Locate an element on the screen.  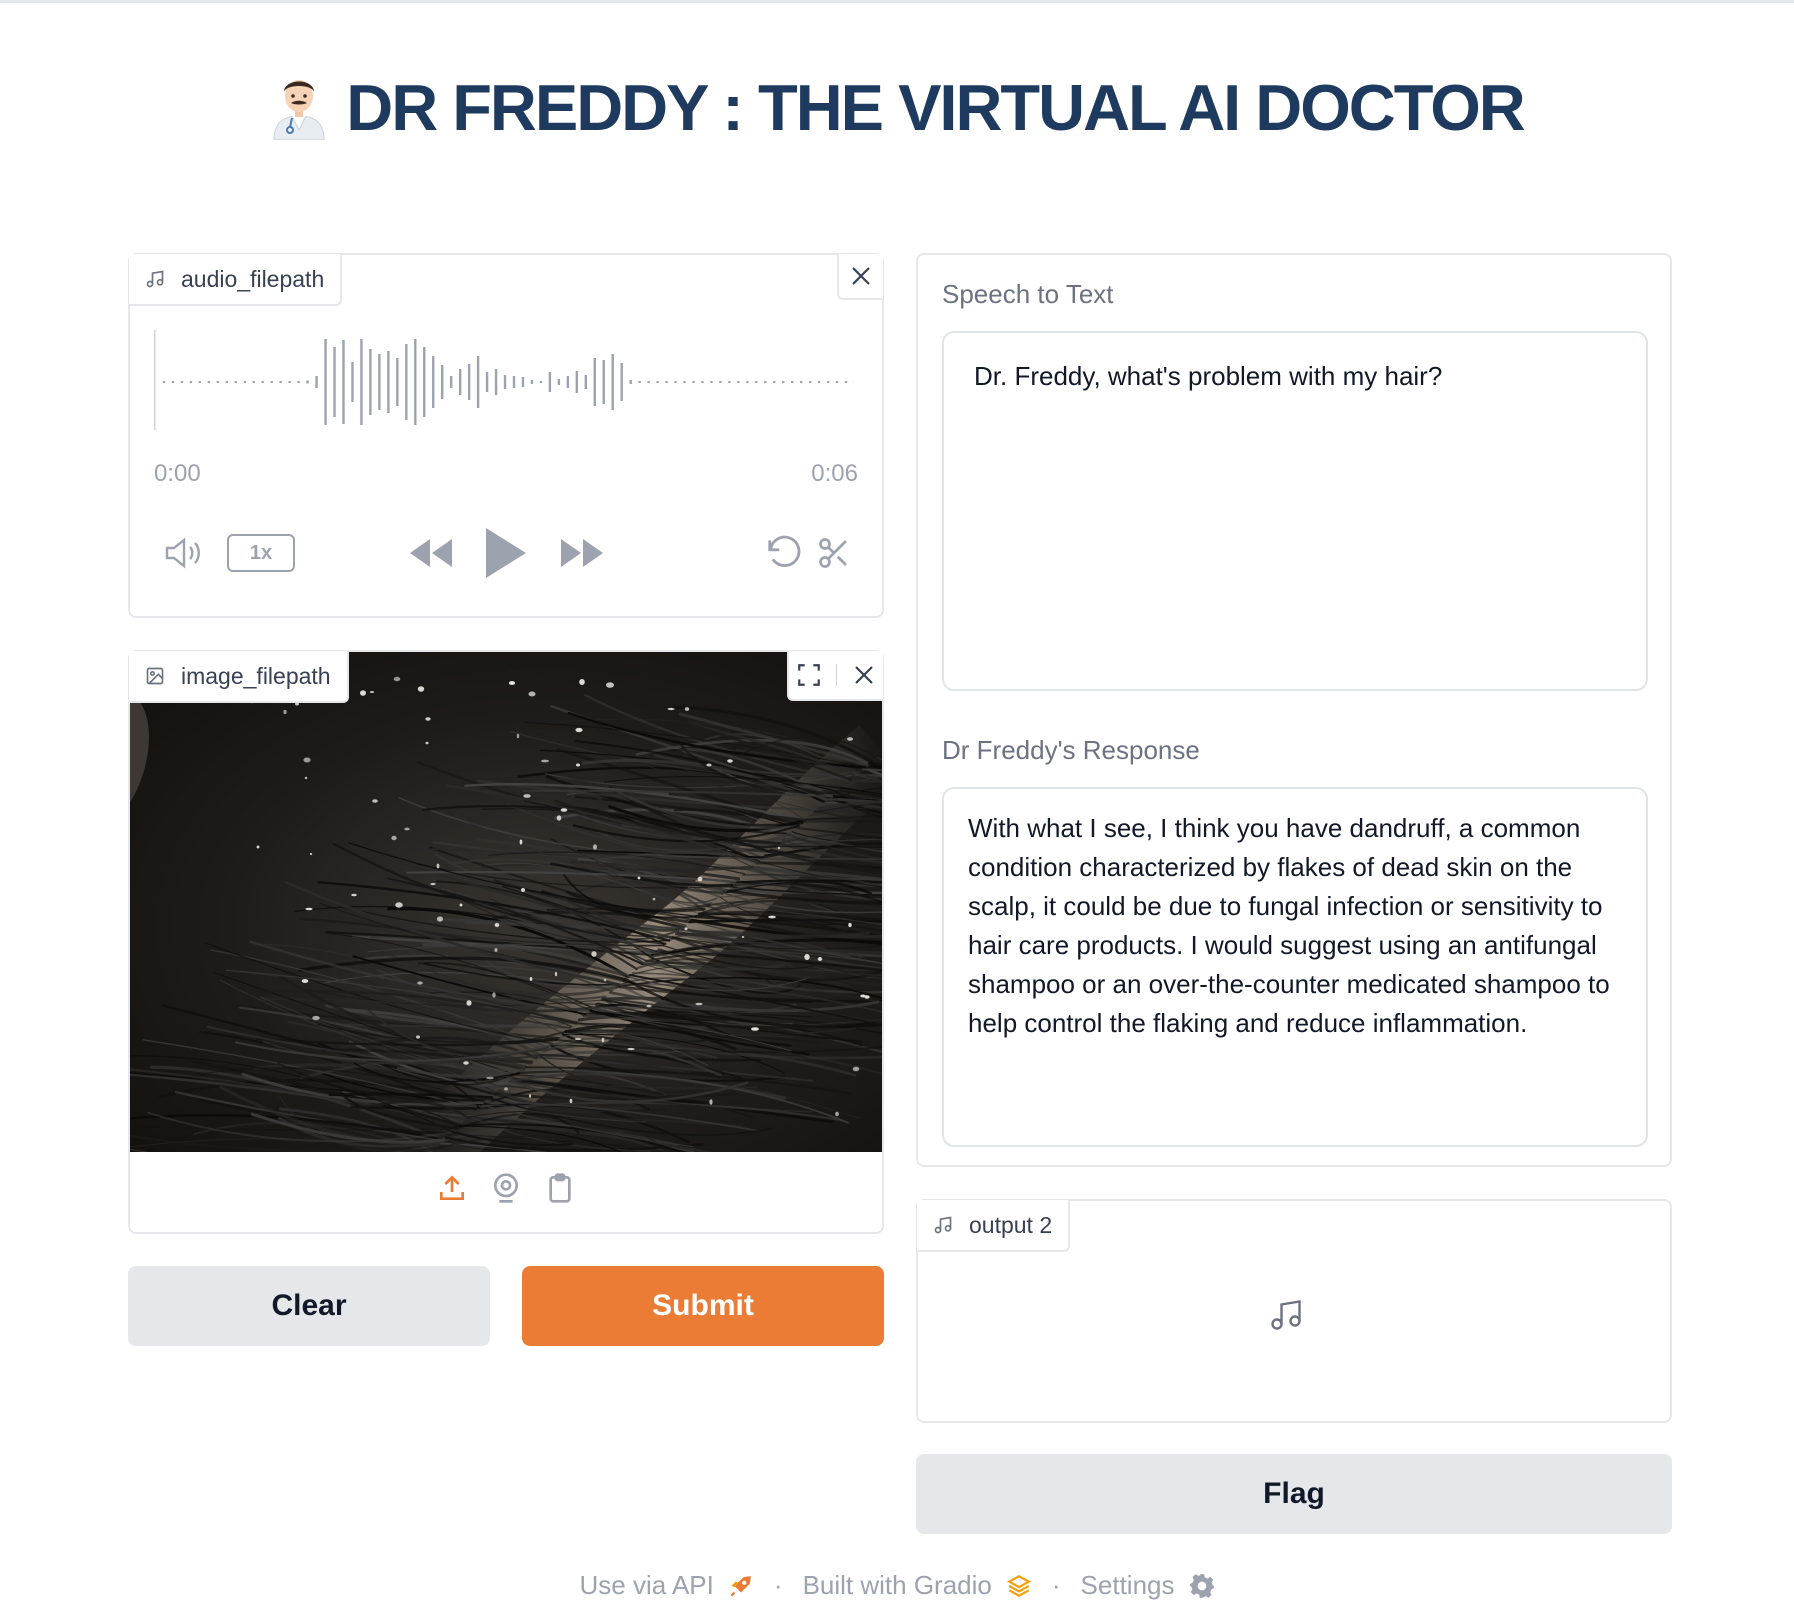
image-label-tag: image_filepath is located at coordinates (239, 677).